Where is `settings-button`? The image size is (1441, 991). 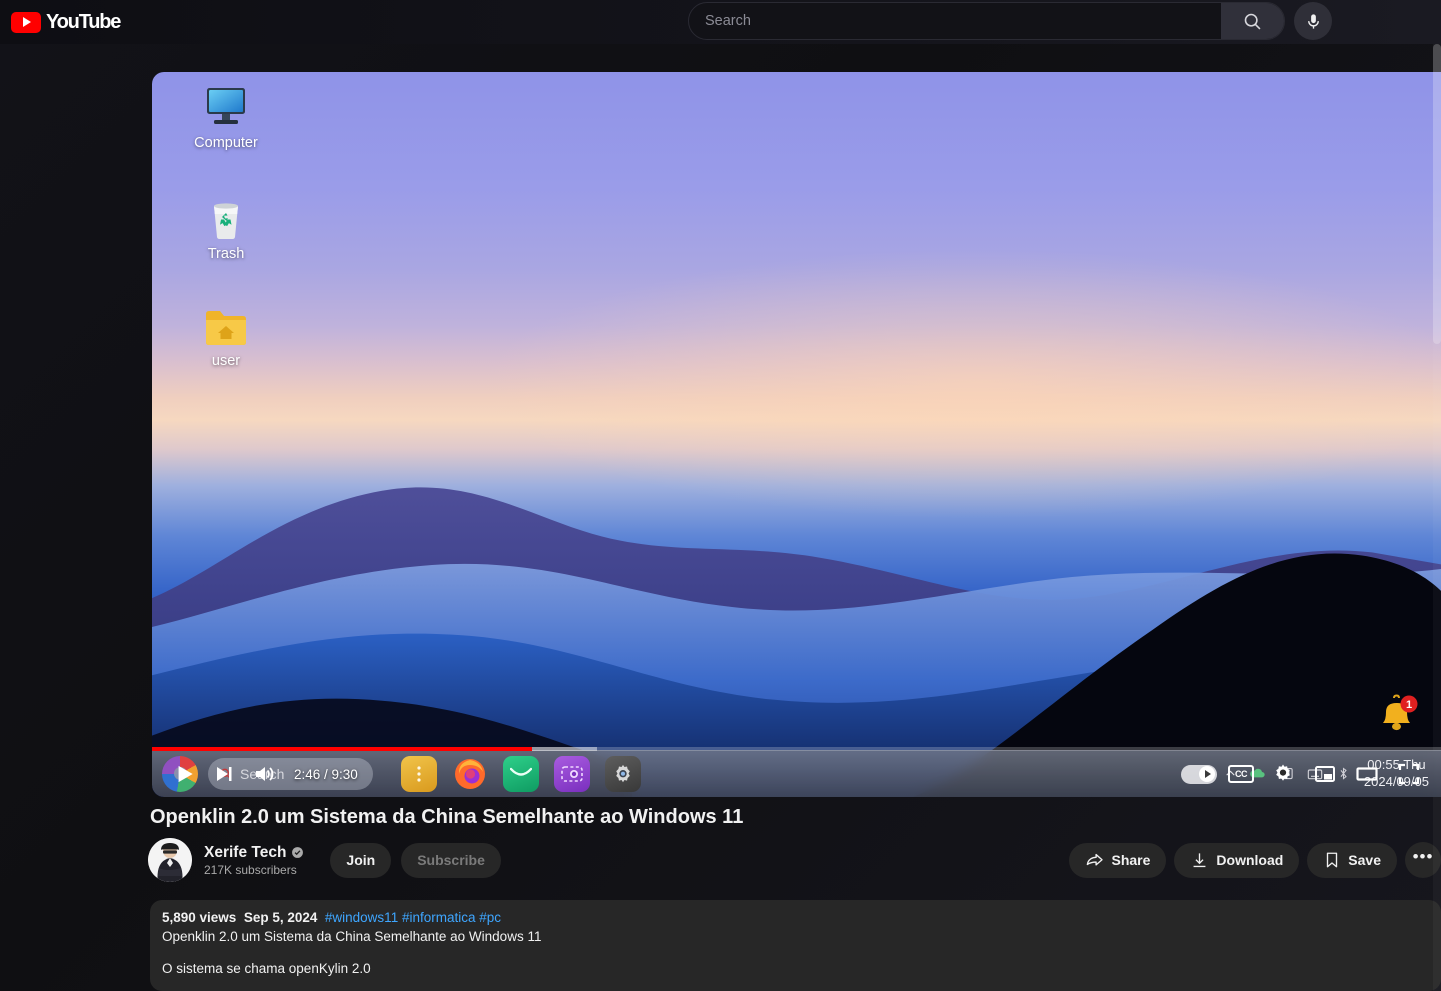 settings-button is located at coordinates (1283, 774).